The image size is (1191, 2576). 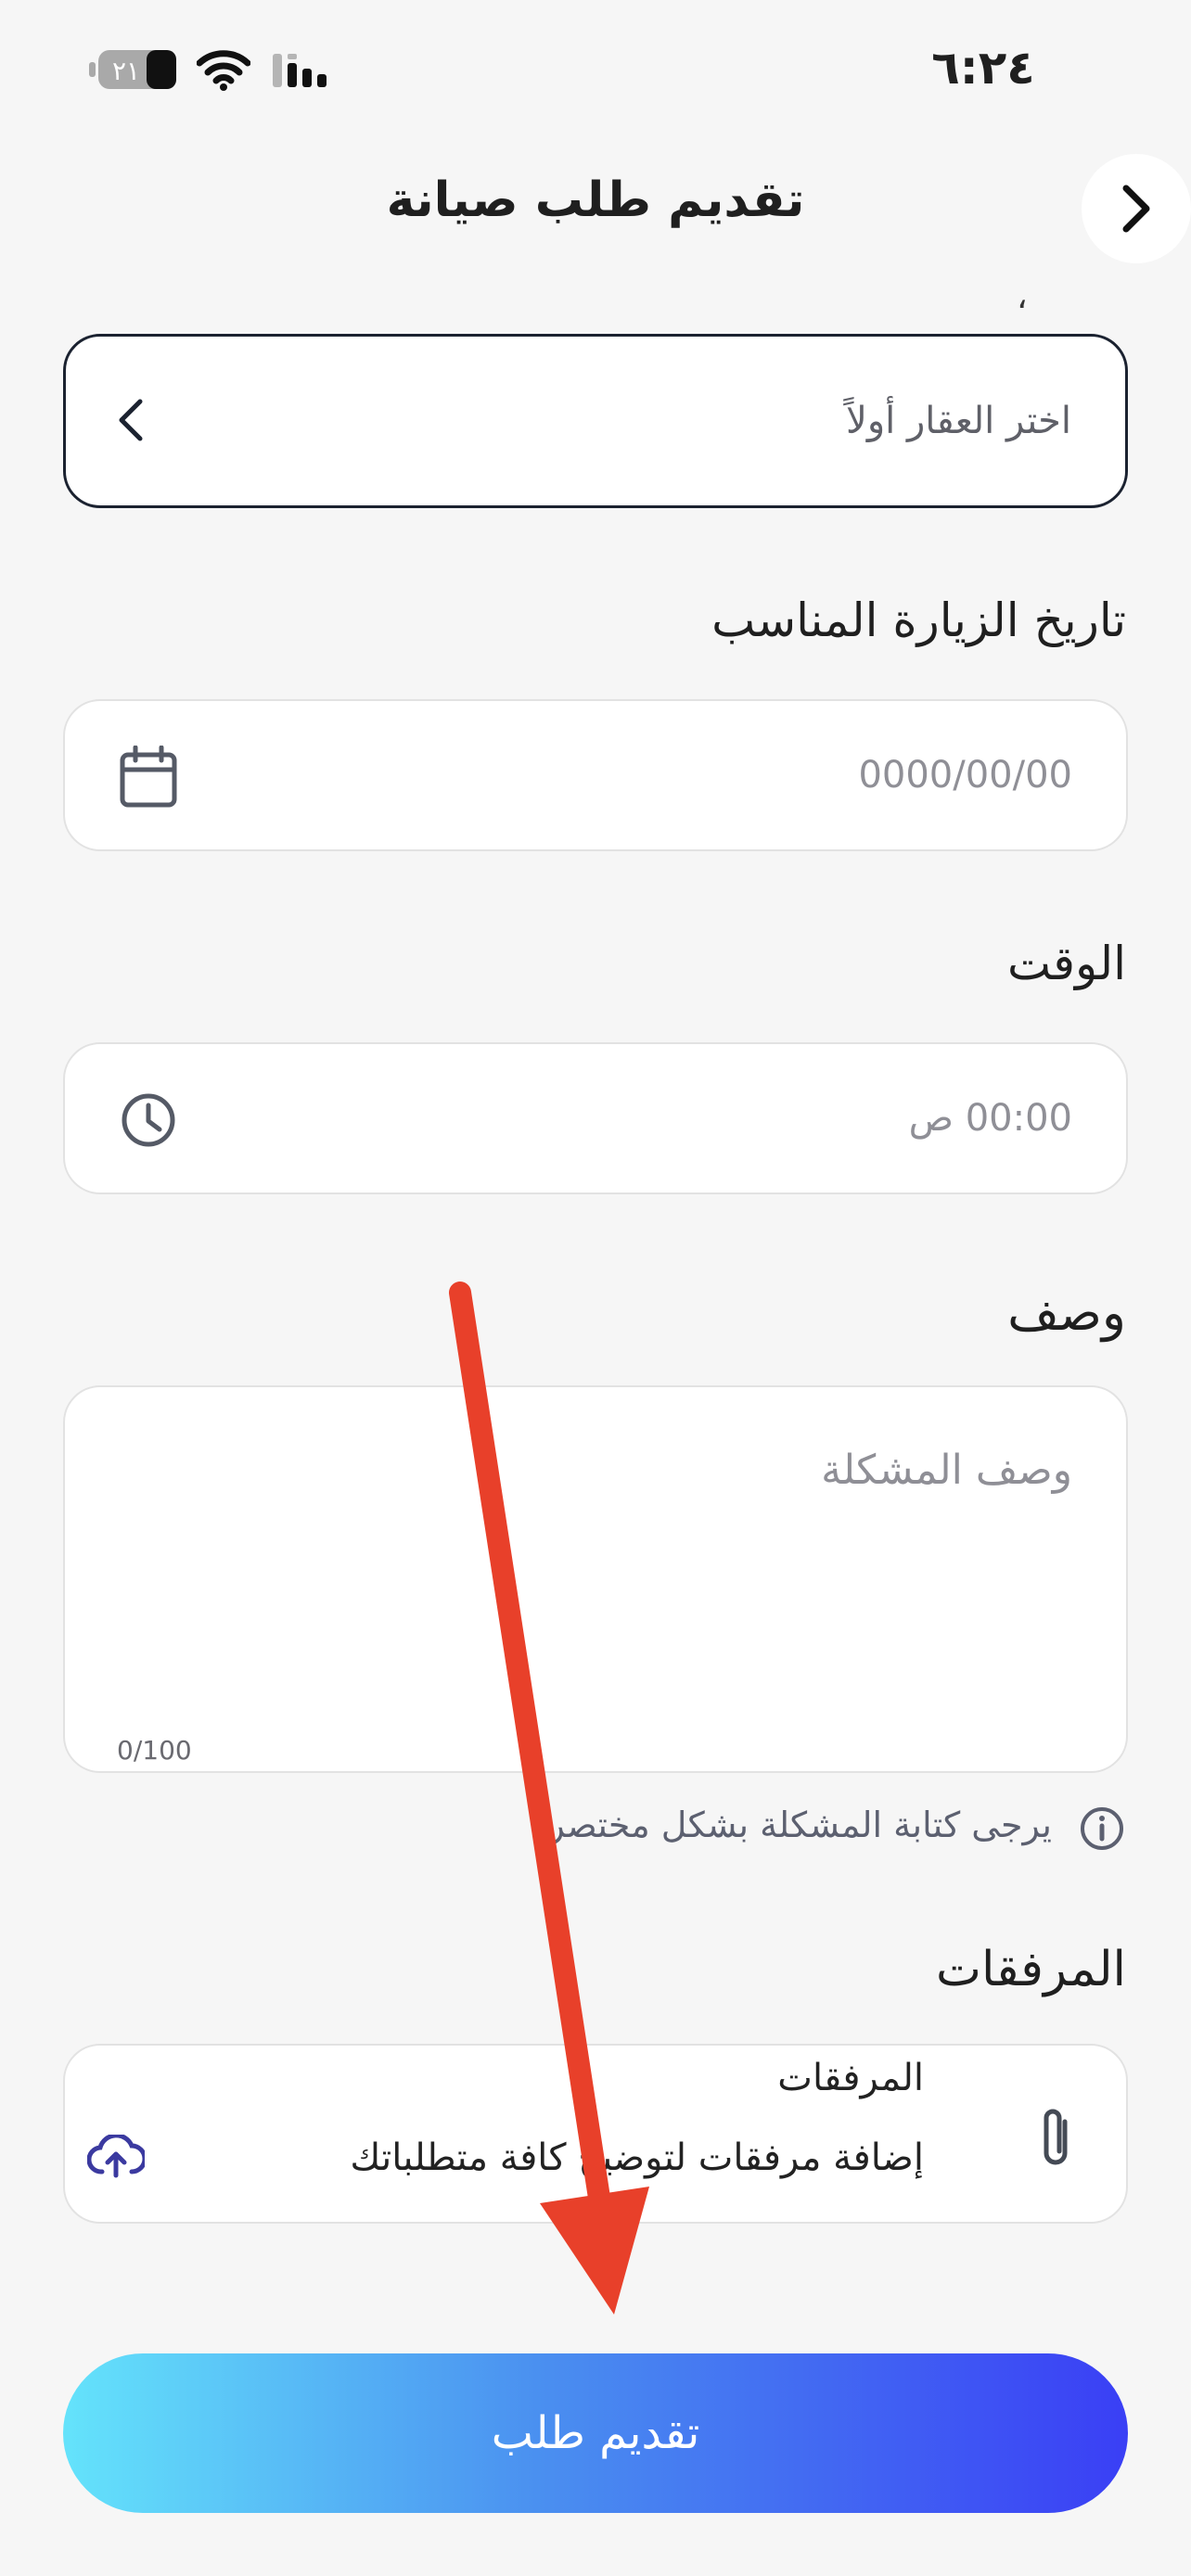 I want to click on submit-button-label: تقديم طلب, so click(x=595, y=2433).